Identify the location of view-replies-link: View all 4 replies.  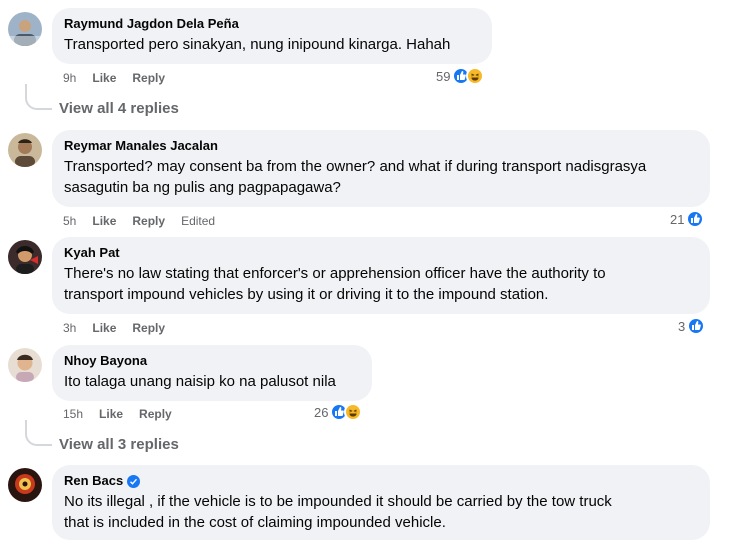
(119, 108).